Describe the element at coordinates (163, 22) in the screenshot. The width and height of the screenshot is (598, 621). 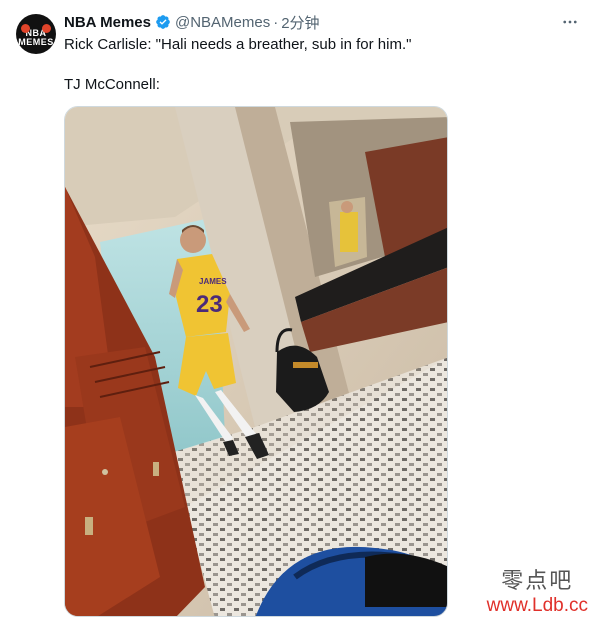
I see `verified-badge-icon` at that location.